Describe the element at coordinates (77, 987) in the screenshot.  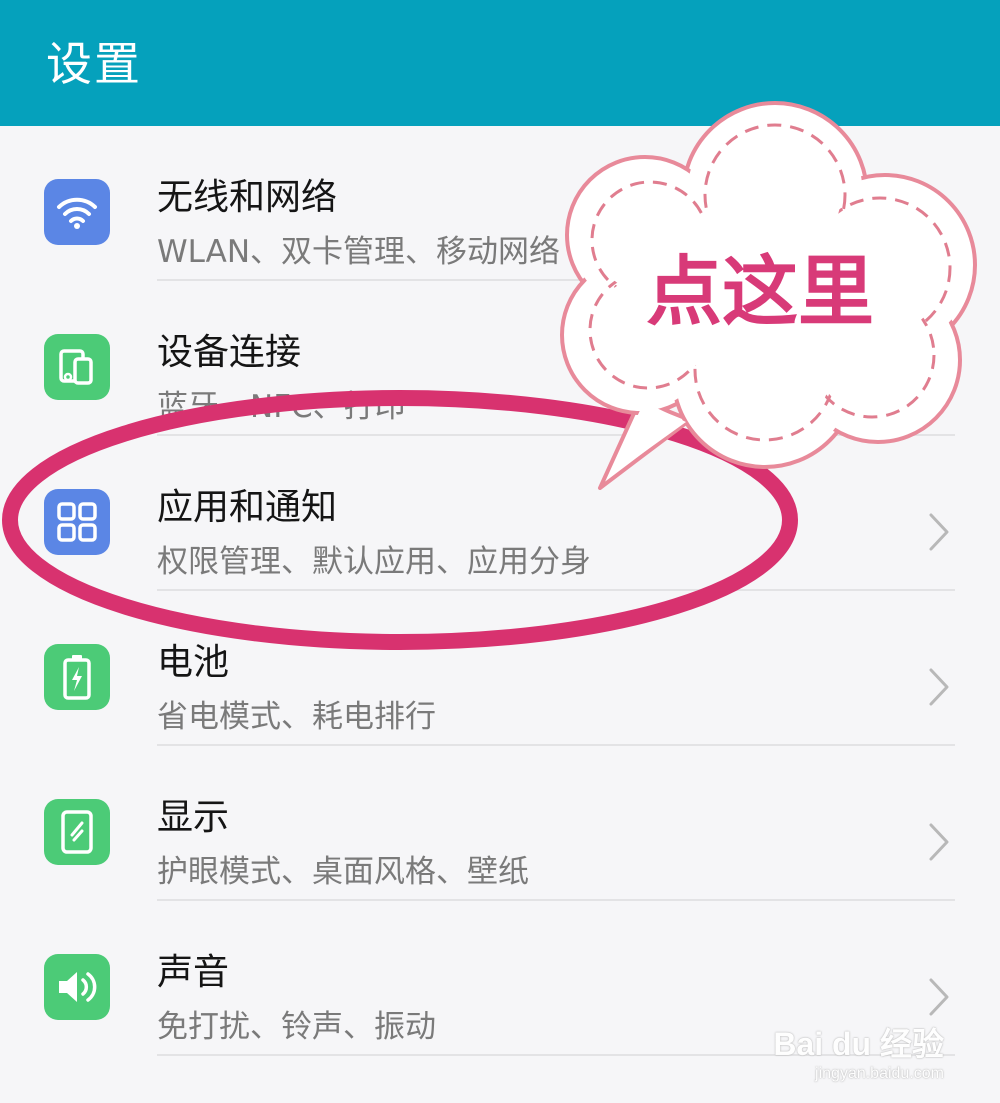
I see `speaker-icon` at that location.